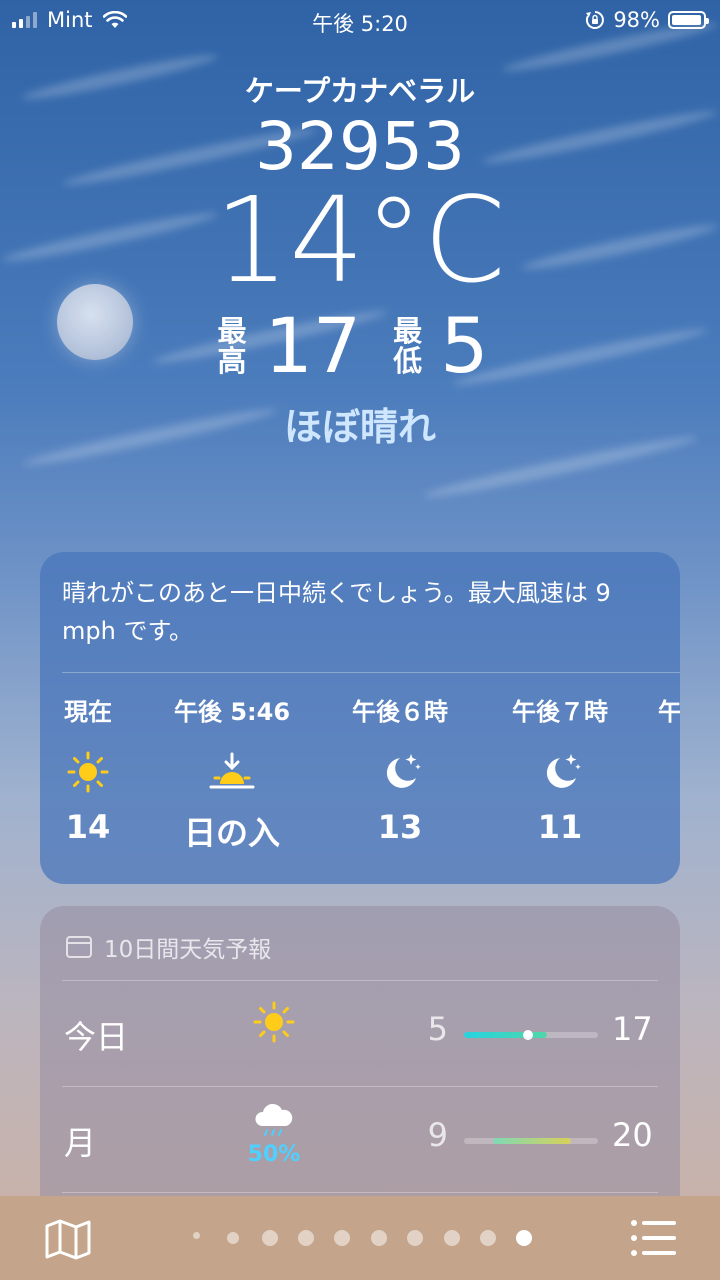 The width and height of the screenshot is (720, 1280). Describe the element at coordinates (688, 20) in the screenshot. I see `battery-icon` at that location.